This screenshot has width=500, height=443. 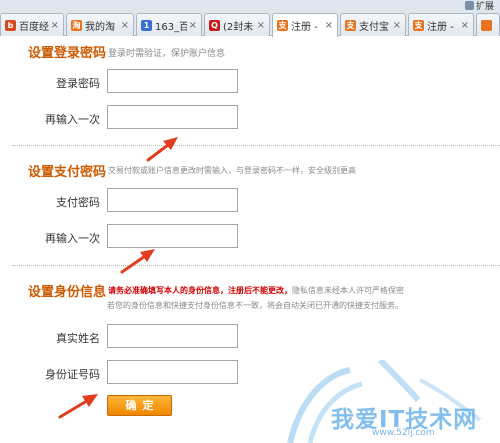 What do you see at coordinates (172, 200) in the screenshot?
I see `pay-password-input` at bounding box center [172, 200].